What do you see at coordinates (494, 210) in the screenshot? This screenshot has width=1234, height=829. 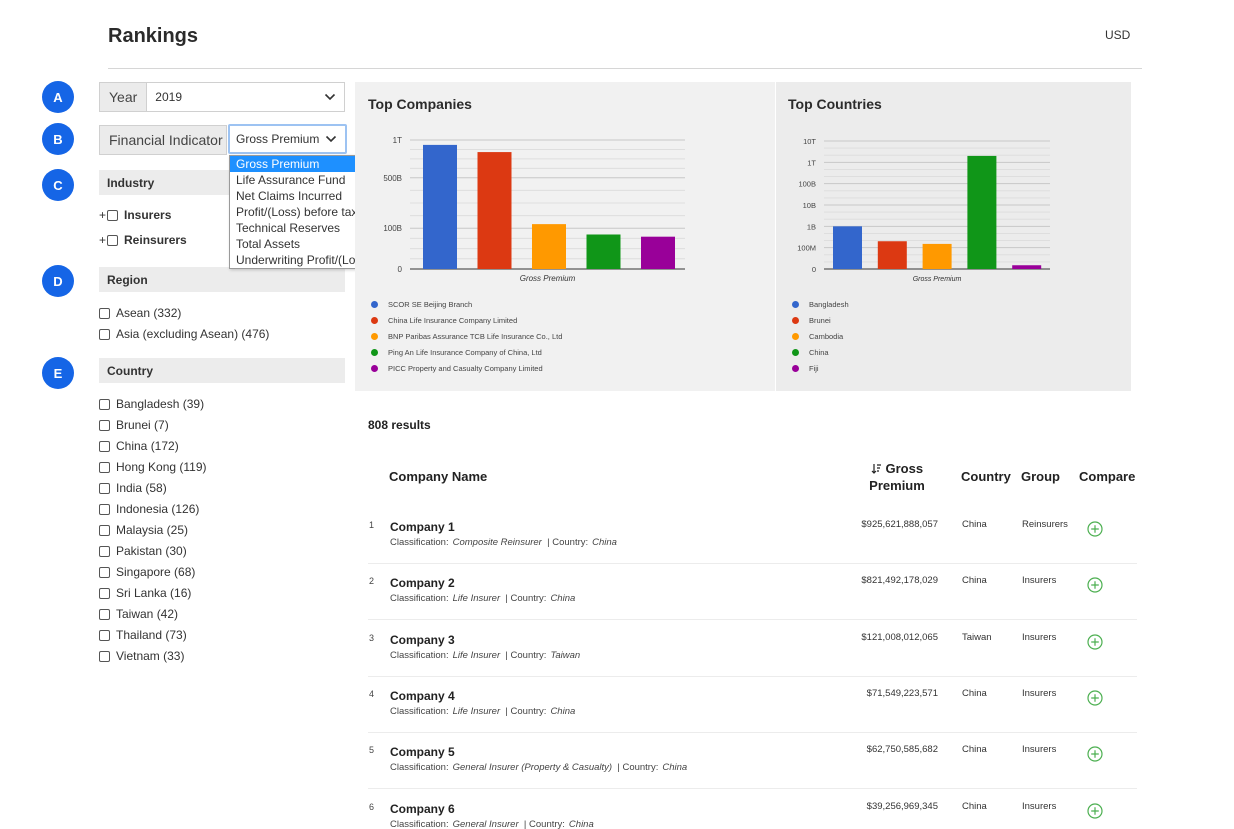 I see `bar-china-life-insurance-company-limited` at bounding box center [494, 210].